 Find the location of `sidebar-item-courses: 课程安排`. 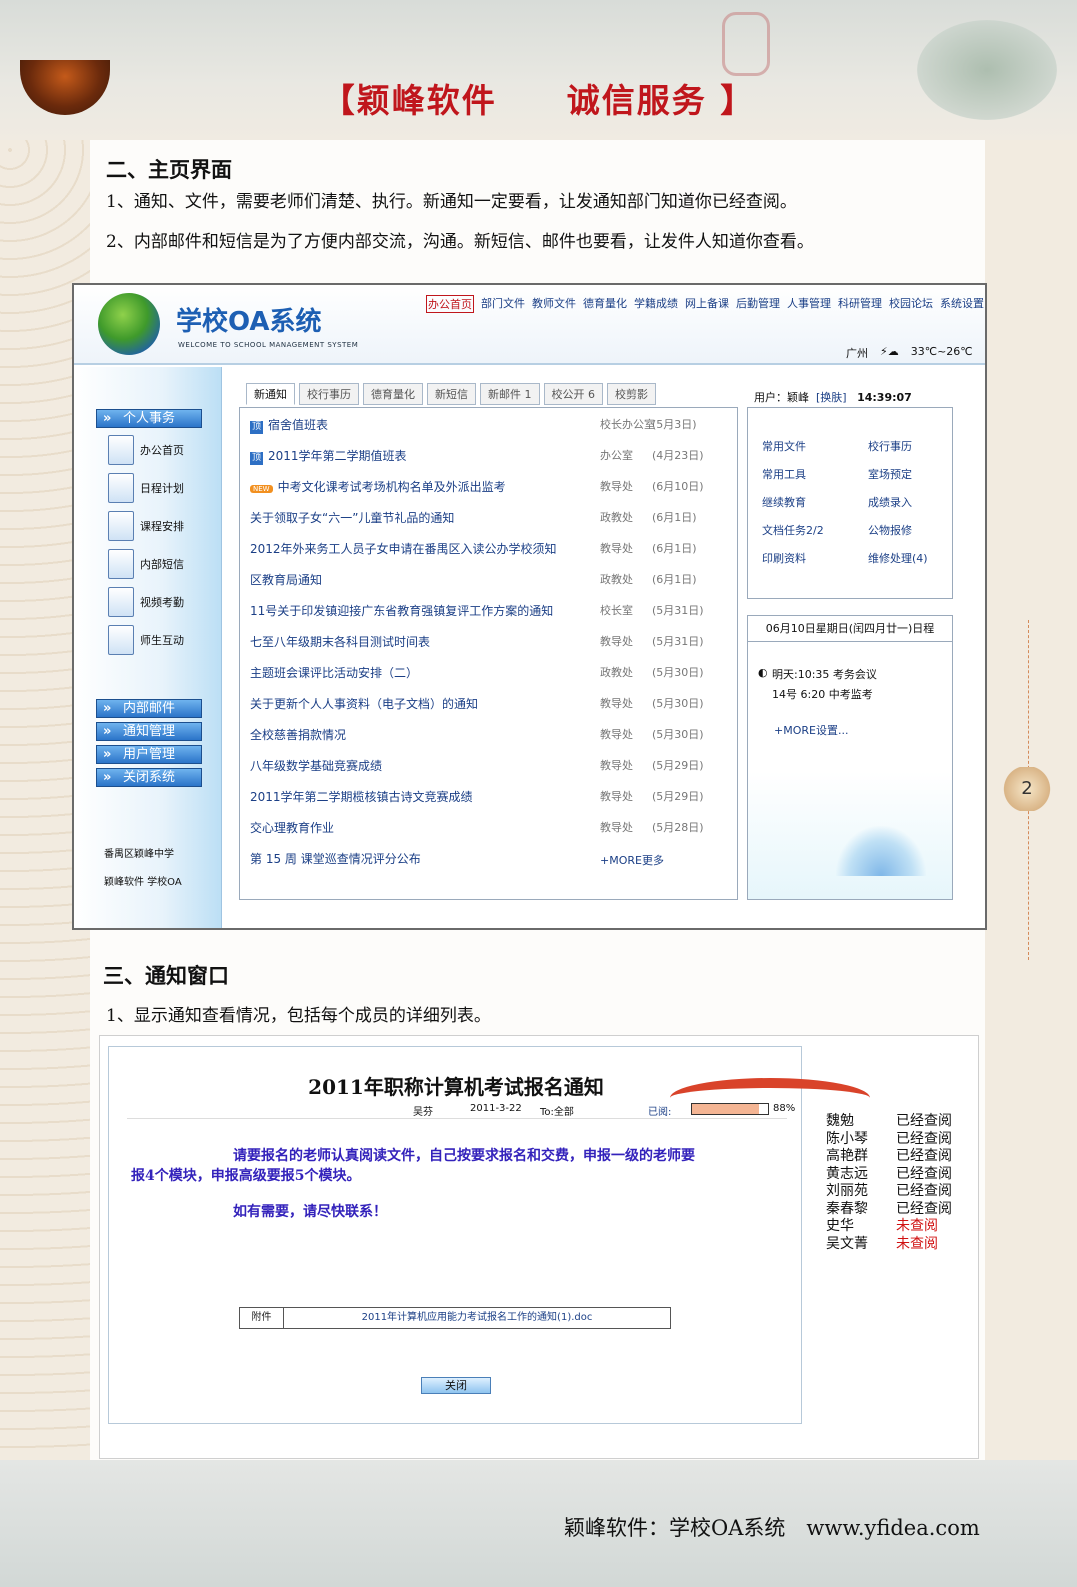

sidebar-item-courses: 课程安排 is located at coordinates (146, 526).